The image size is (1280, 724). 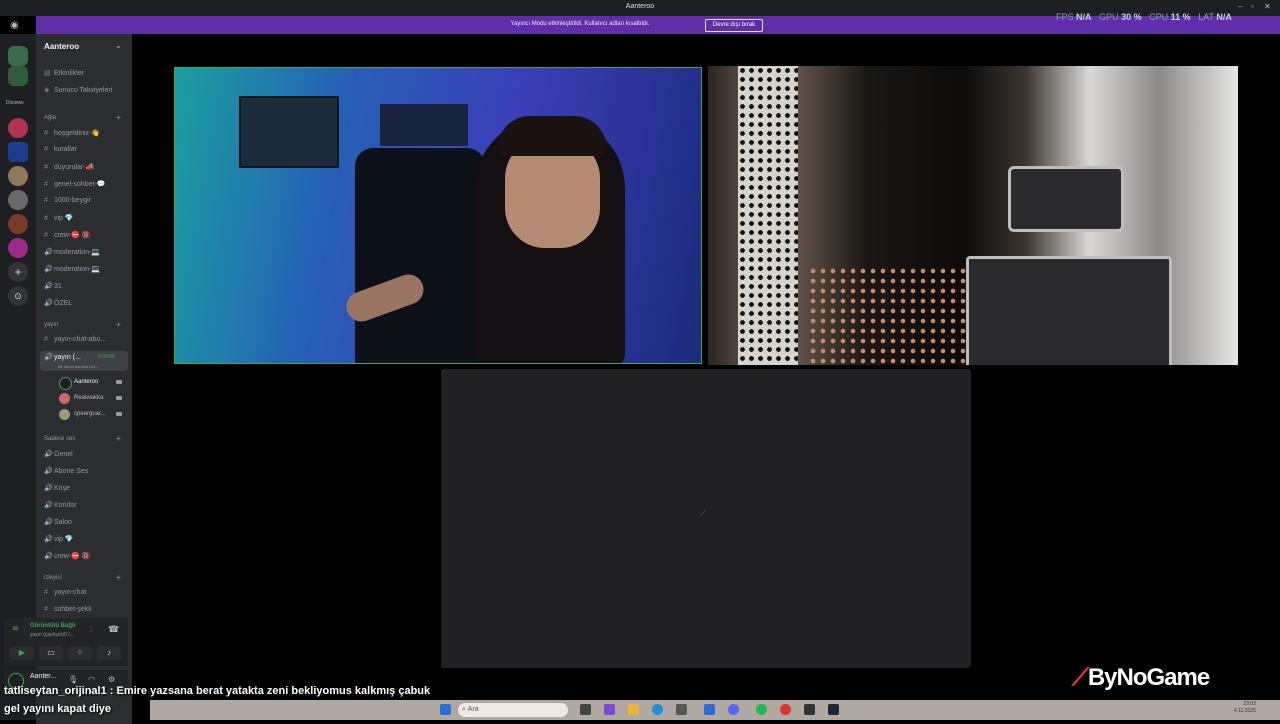 What do you see at coordinates (424, 125) in the screenshot?
I see `wall-frame` at bounding box center [424, 125].